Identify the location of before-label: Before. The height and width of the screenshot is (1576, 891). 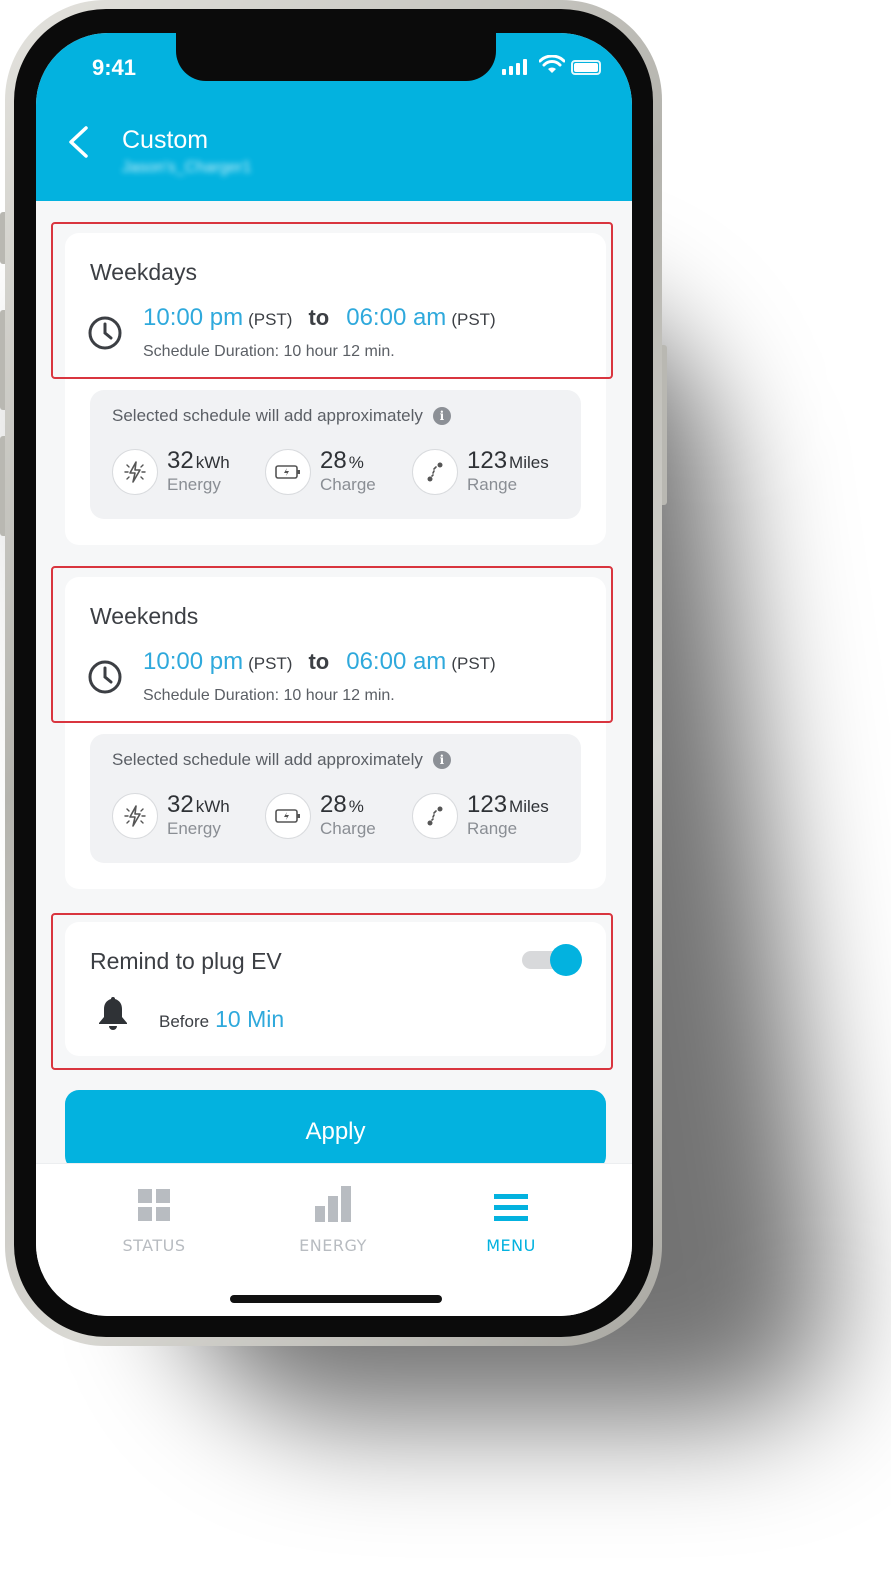
(184, 1021).